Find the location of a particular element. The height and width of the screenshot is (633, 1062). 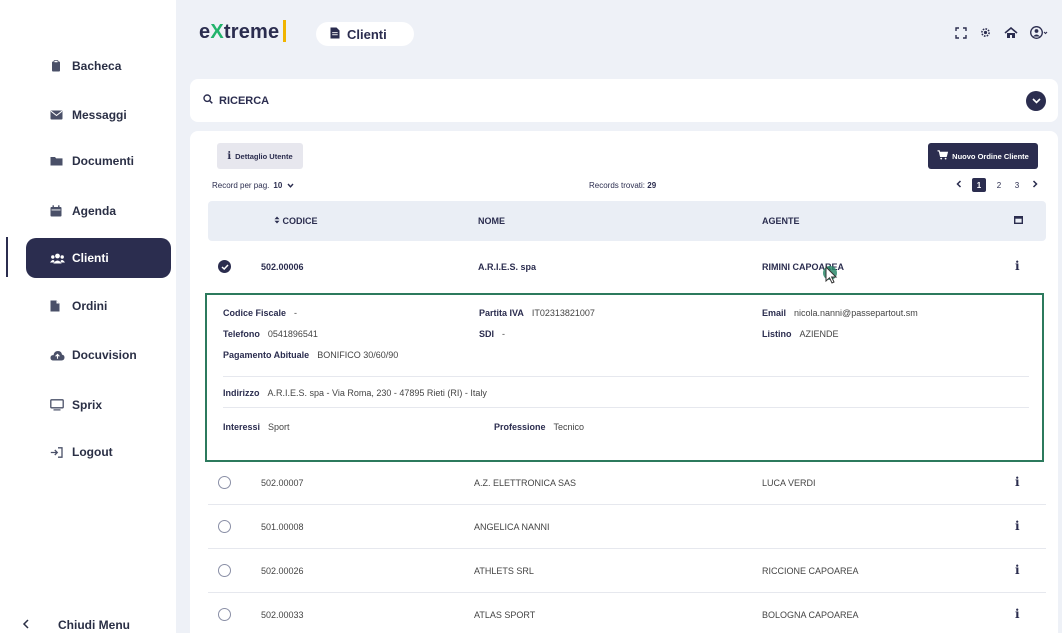

records-found: Records trovati: 29 is located at coordinates (623, 185).